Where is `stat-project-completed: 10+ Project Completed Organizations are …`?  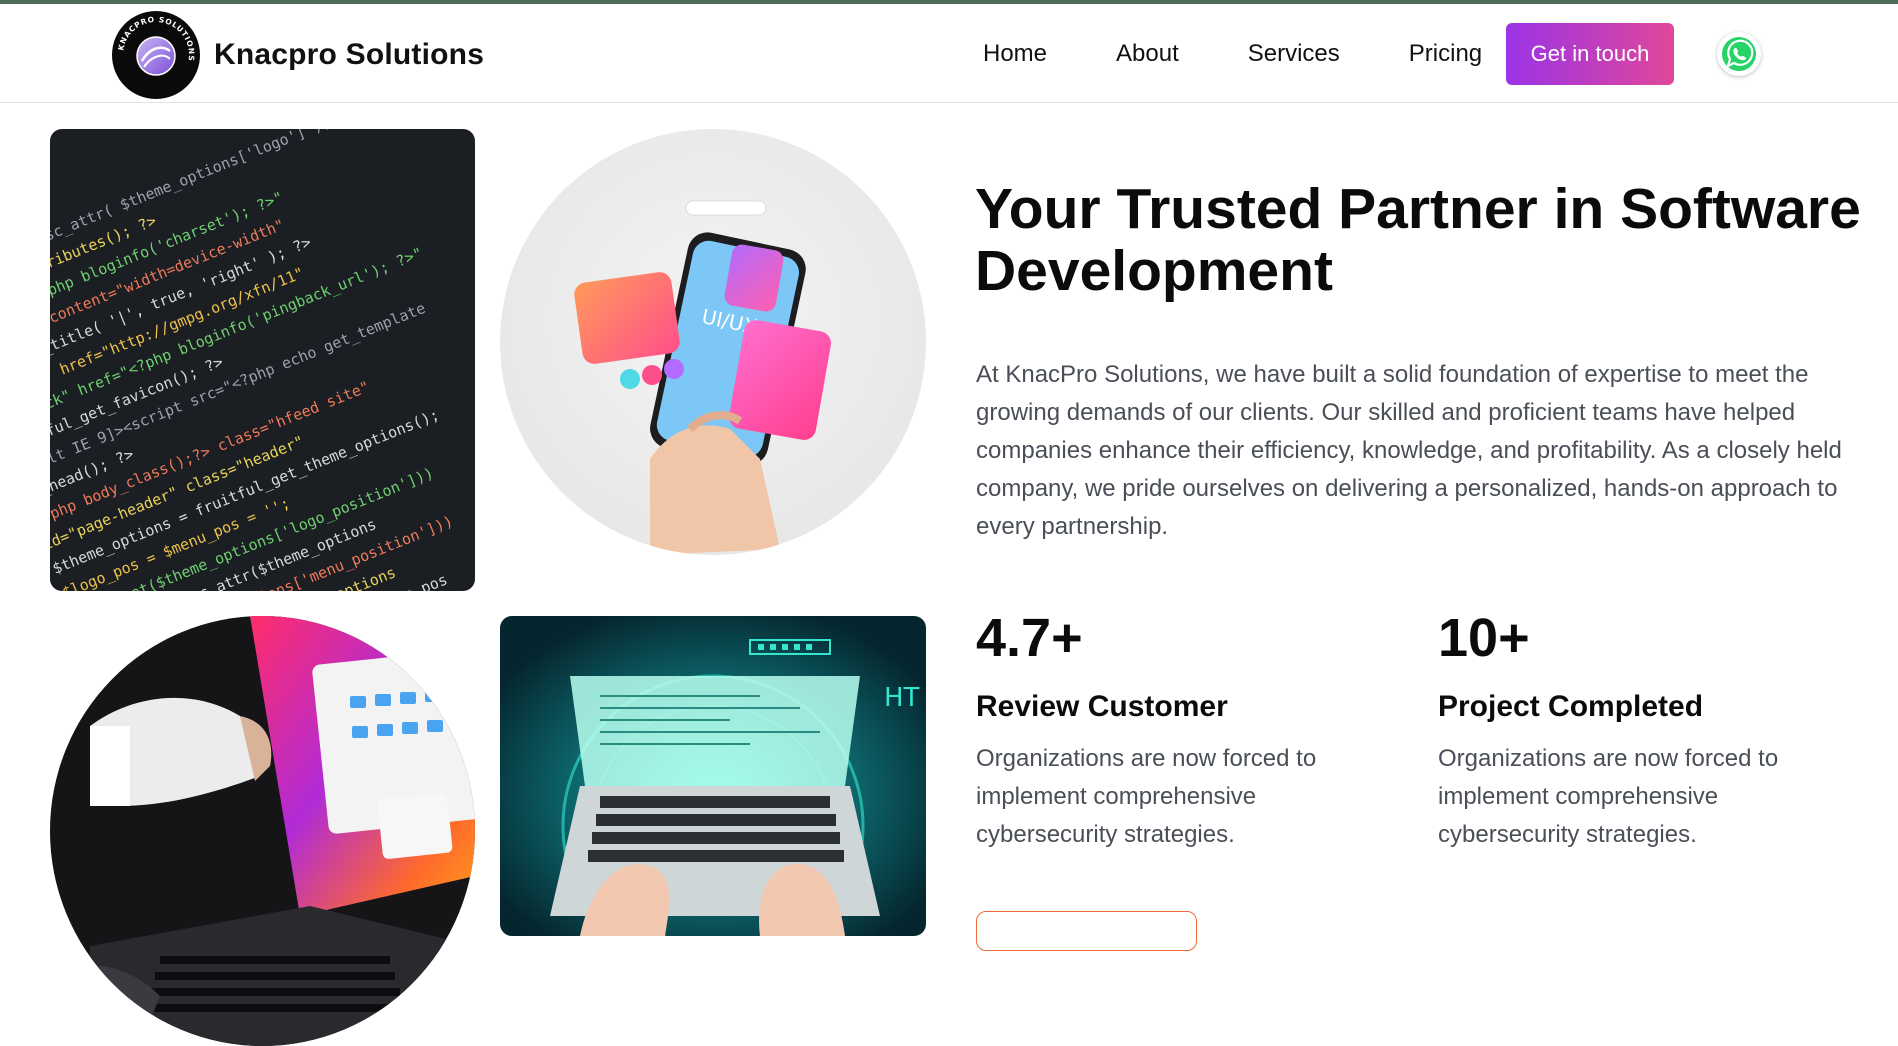
stat-project-completed: 10+ Project Completed Organizations are … is located at coordinates (1648, 731).